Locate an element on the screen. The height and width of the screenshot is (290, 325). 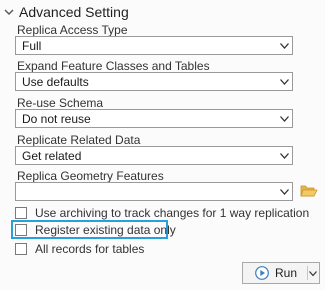
all-records-checkbox-row: All records for tables is located at coordinates (79, 249).